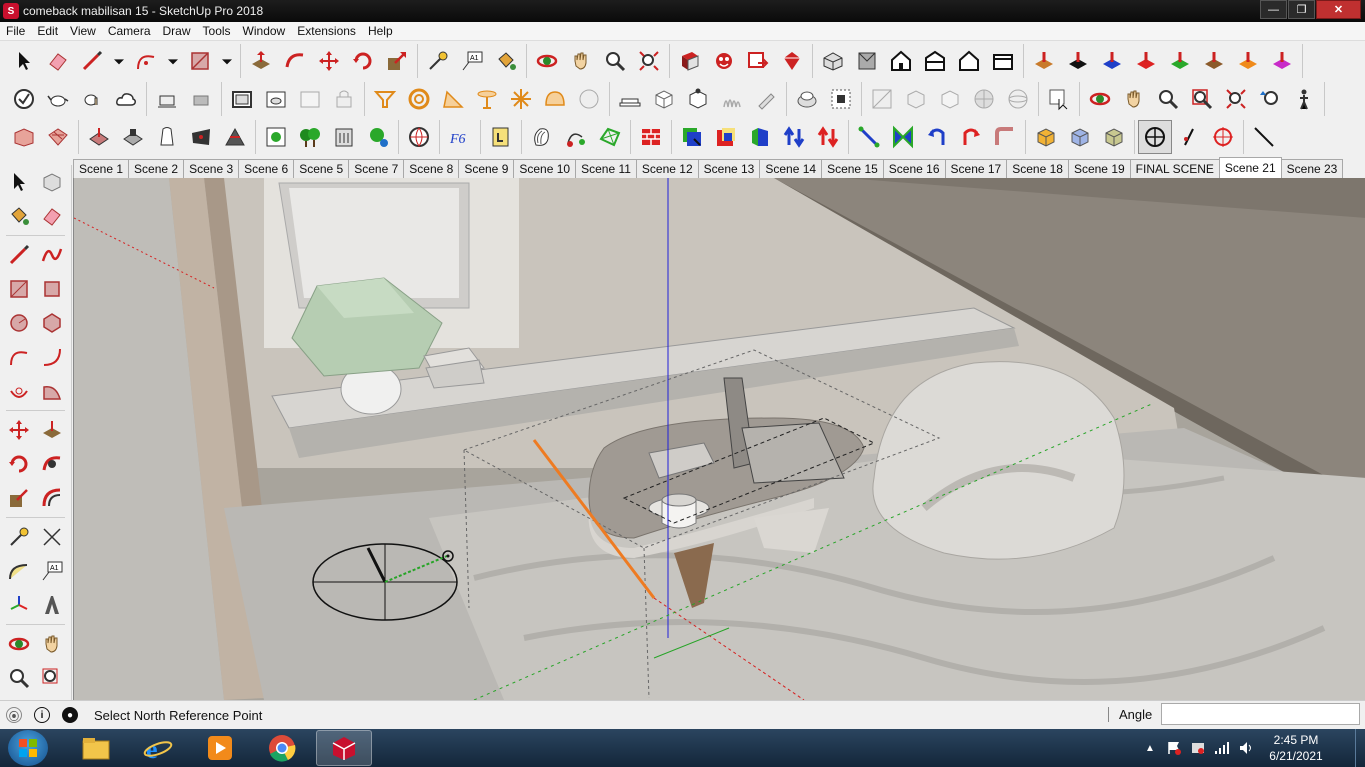  Describe the element at coordinates (227, 61) in the screenshot. I see `chevron-down-icon` at that location.